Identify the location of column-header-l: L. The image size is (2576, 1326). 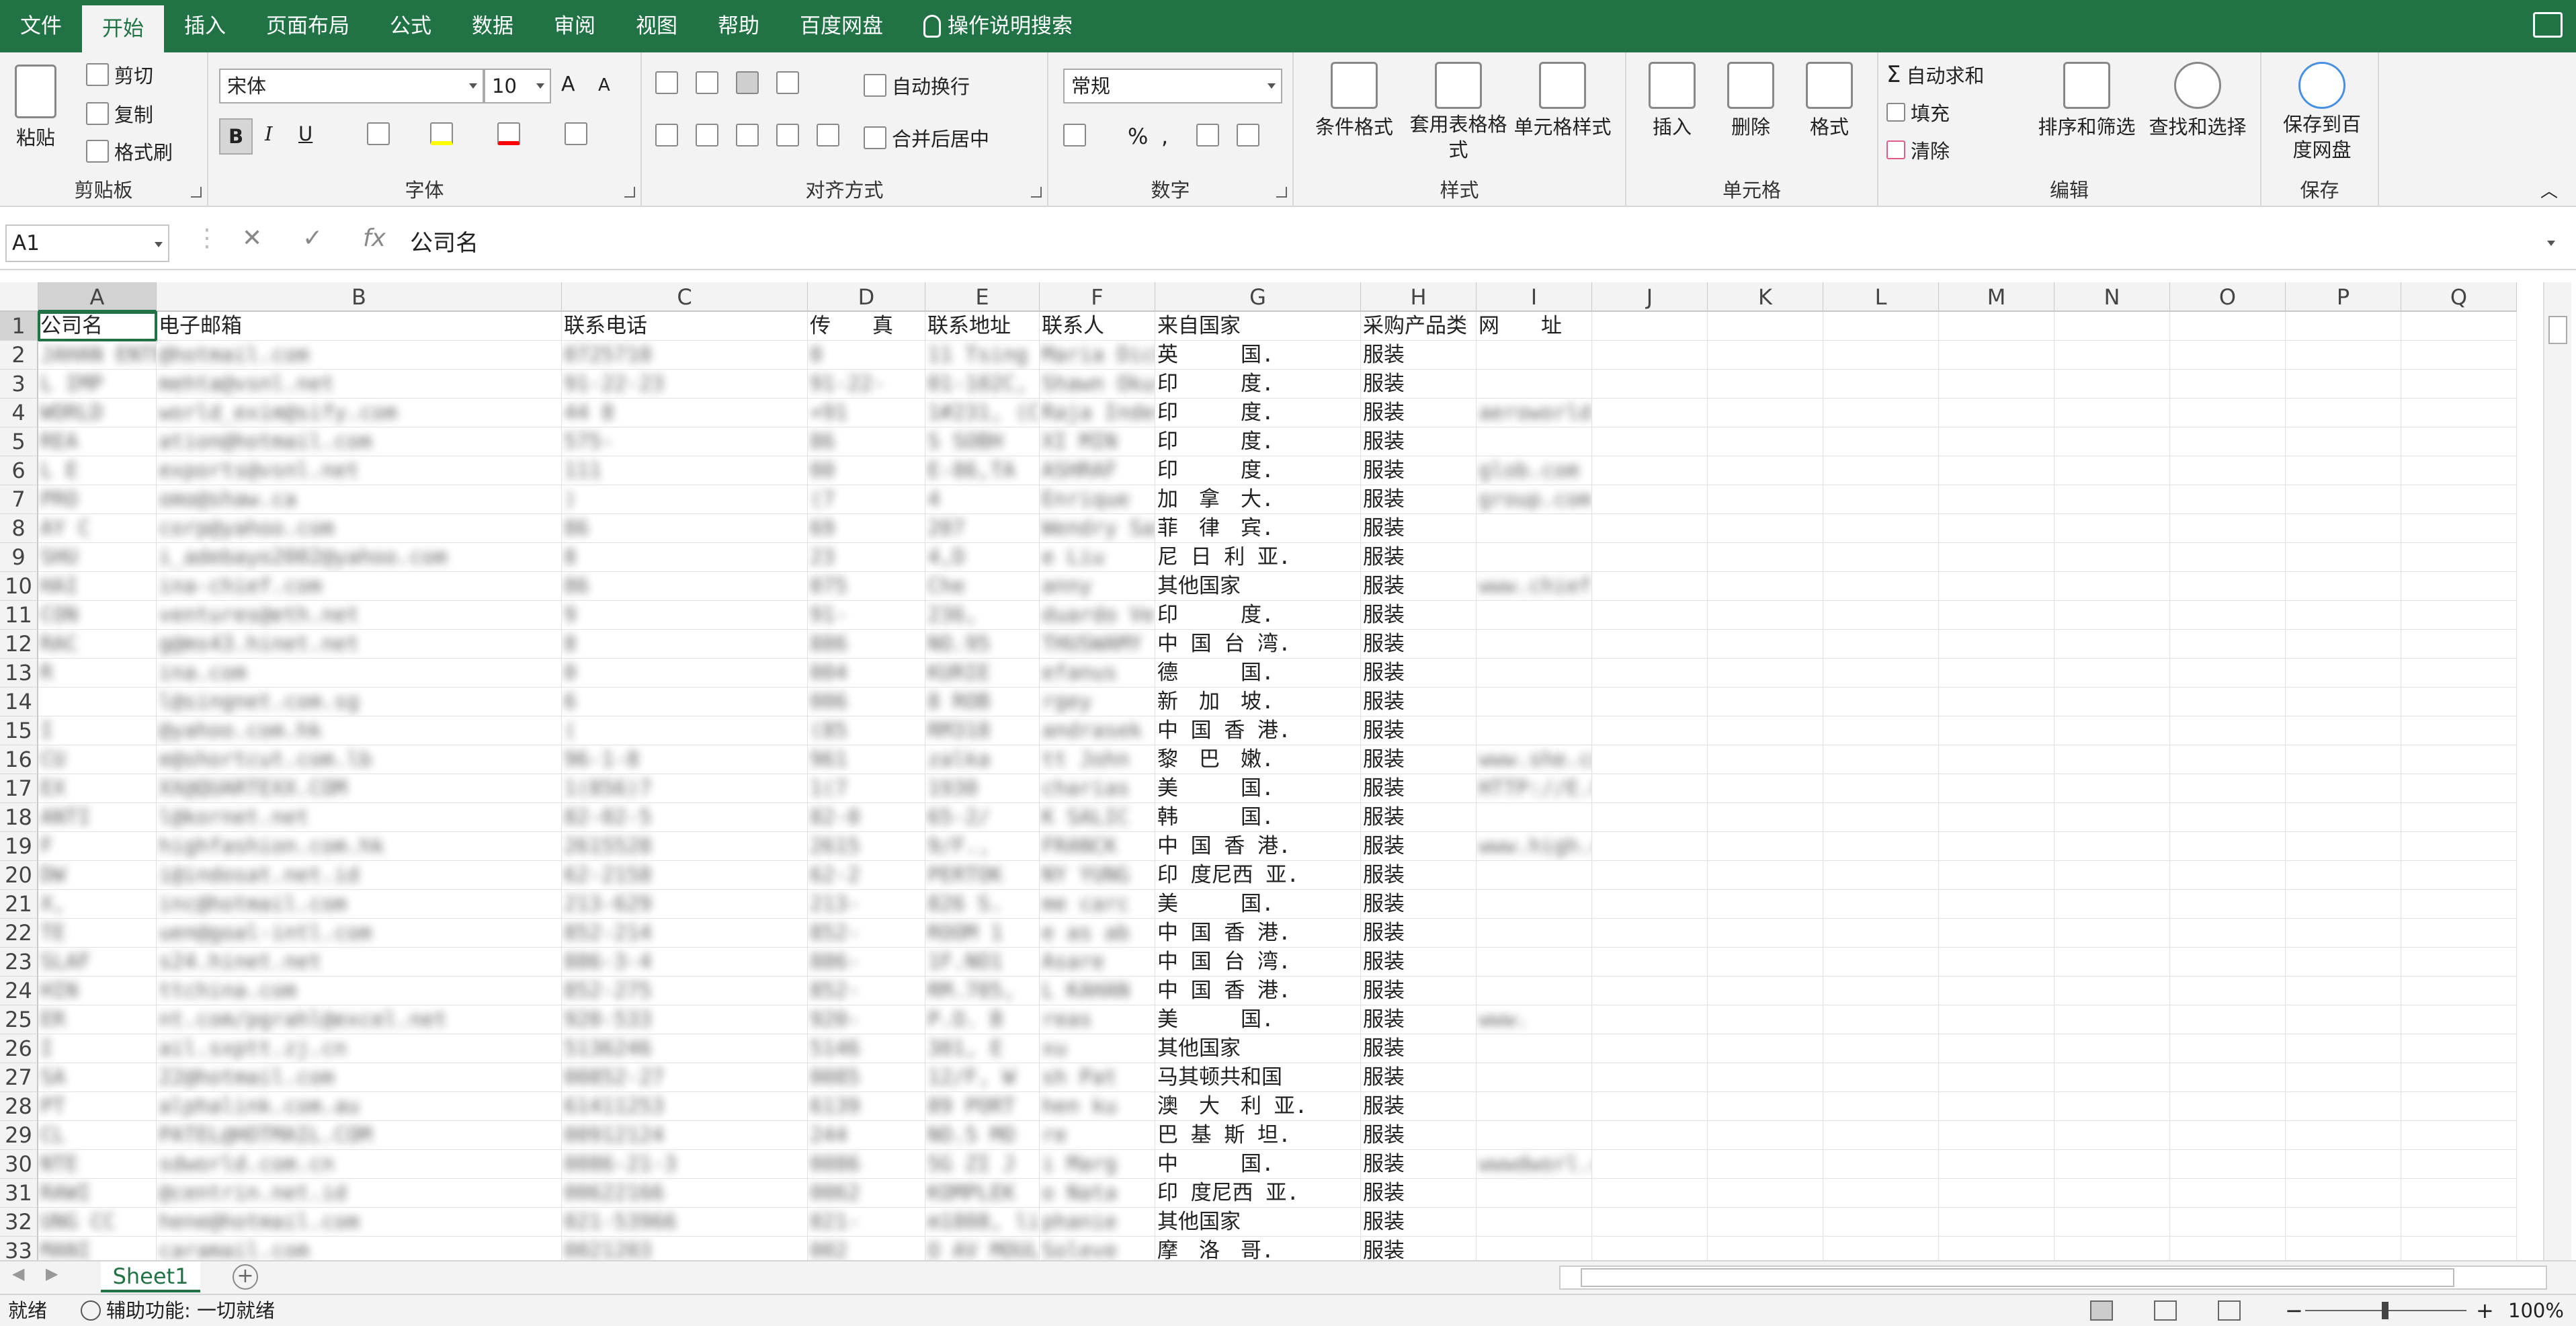
(1881, 297).